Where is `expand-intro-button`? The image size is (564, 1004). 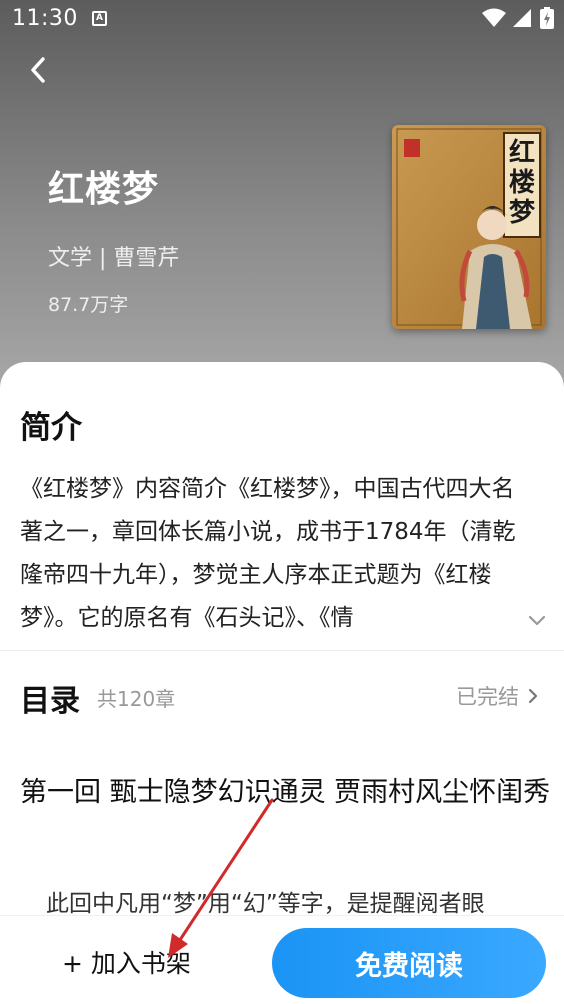
expand-intro-button is located at coordinates (537, 620).